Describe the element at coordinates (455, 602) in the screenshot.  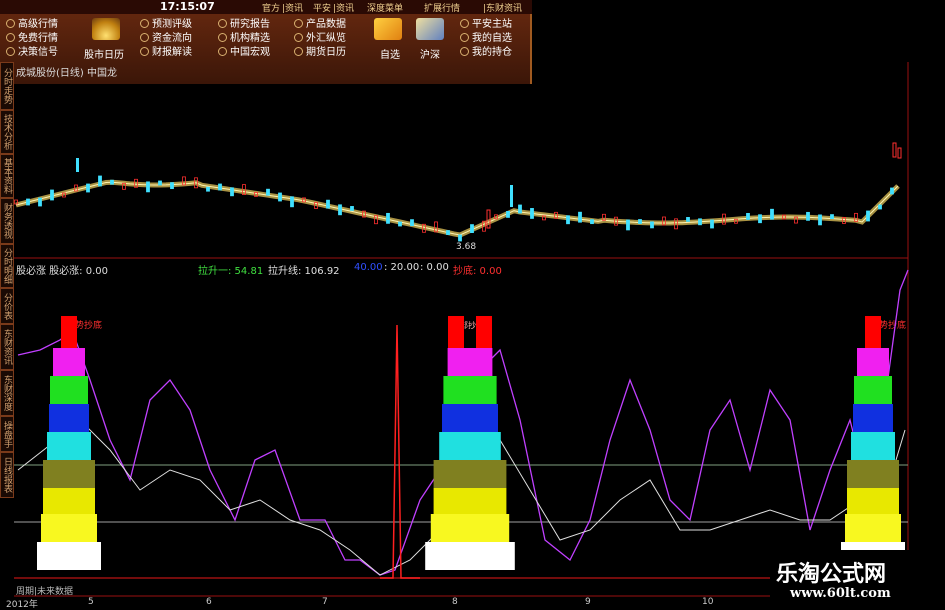
I see `x-axis-month-8: 8` at that location.